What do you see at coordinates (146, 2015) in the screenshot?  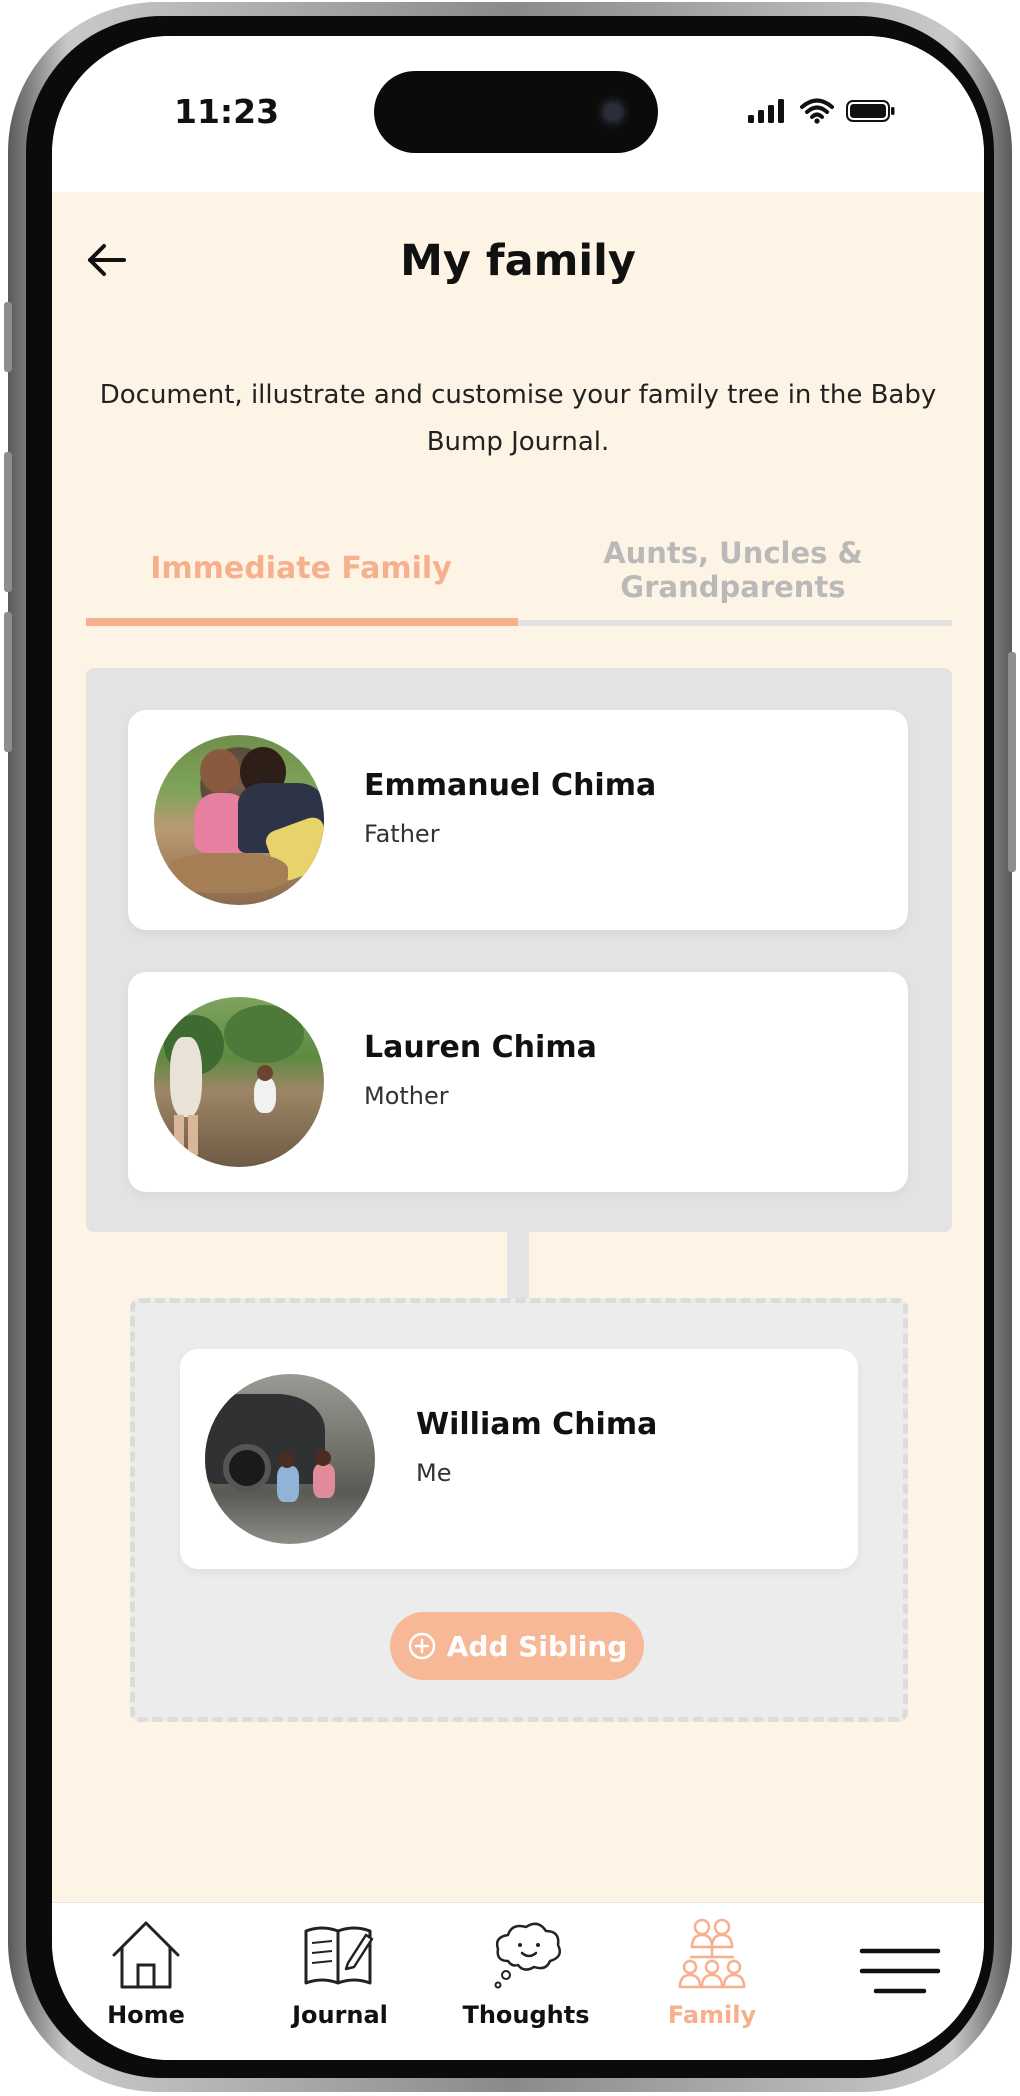 I see `nav-label-home: Home` at bounding box center [146, 2015].